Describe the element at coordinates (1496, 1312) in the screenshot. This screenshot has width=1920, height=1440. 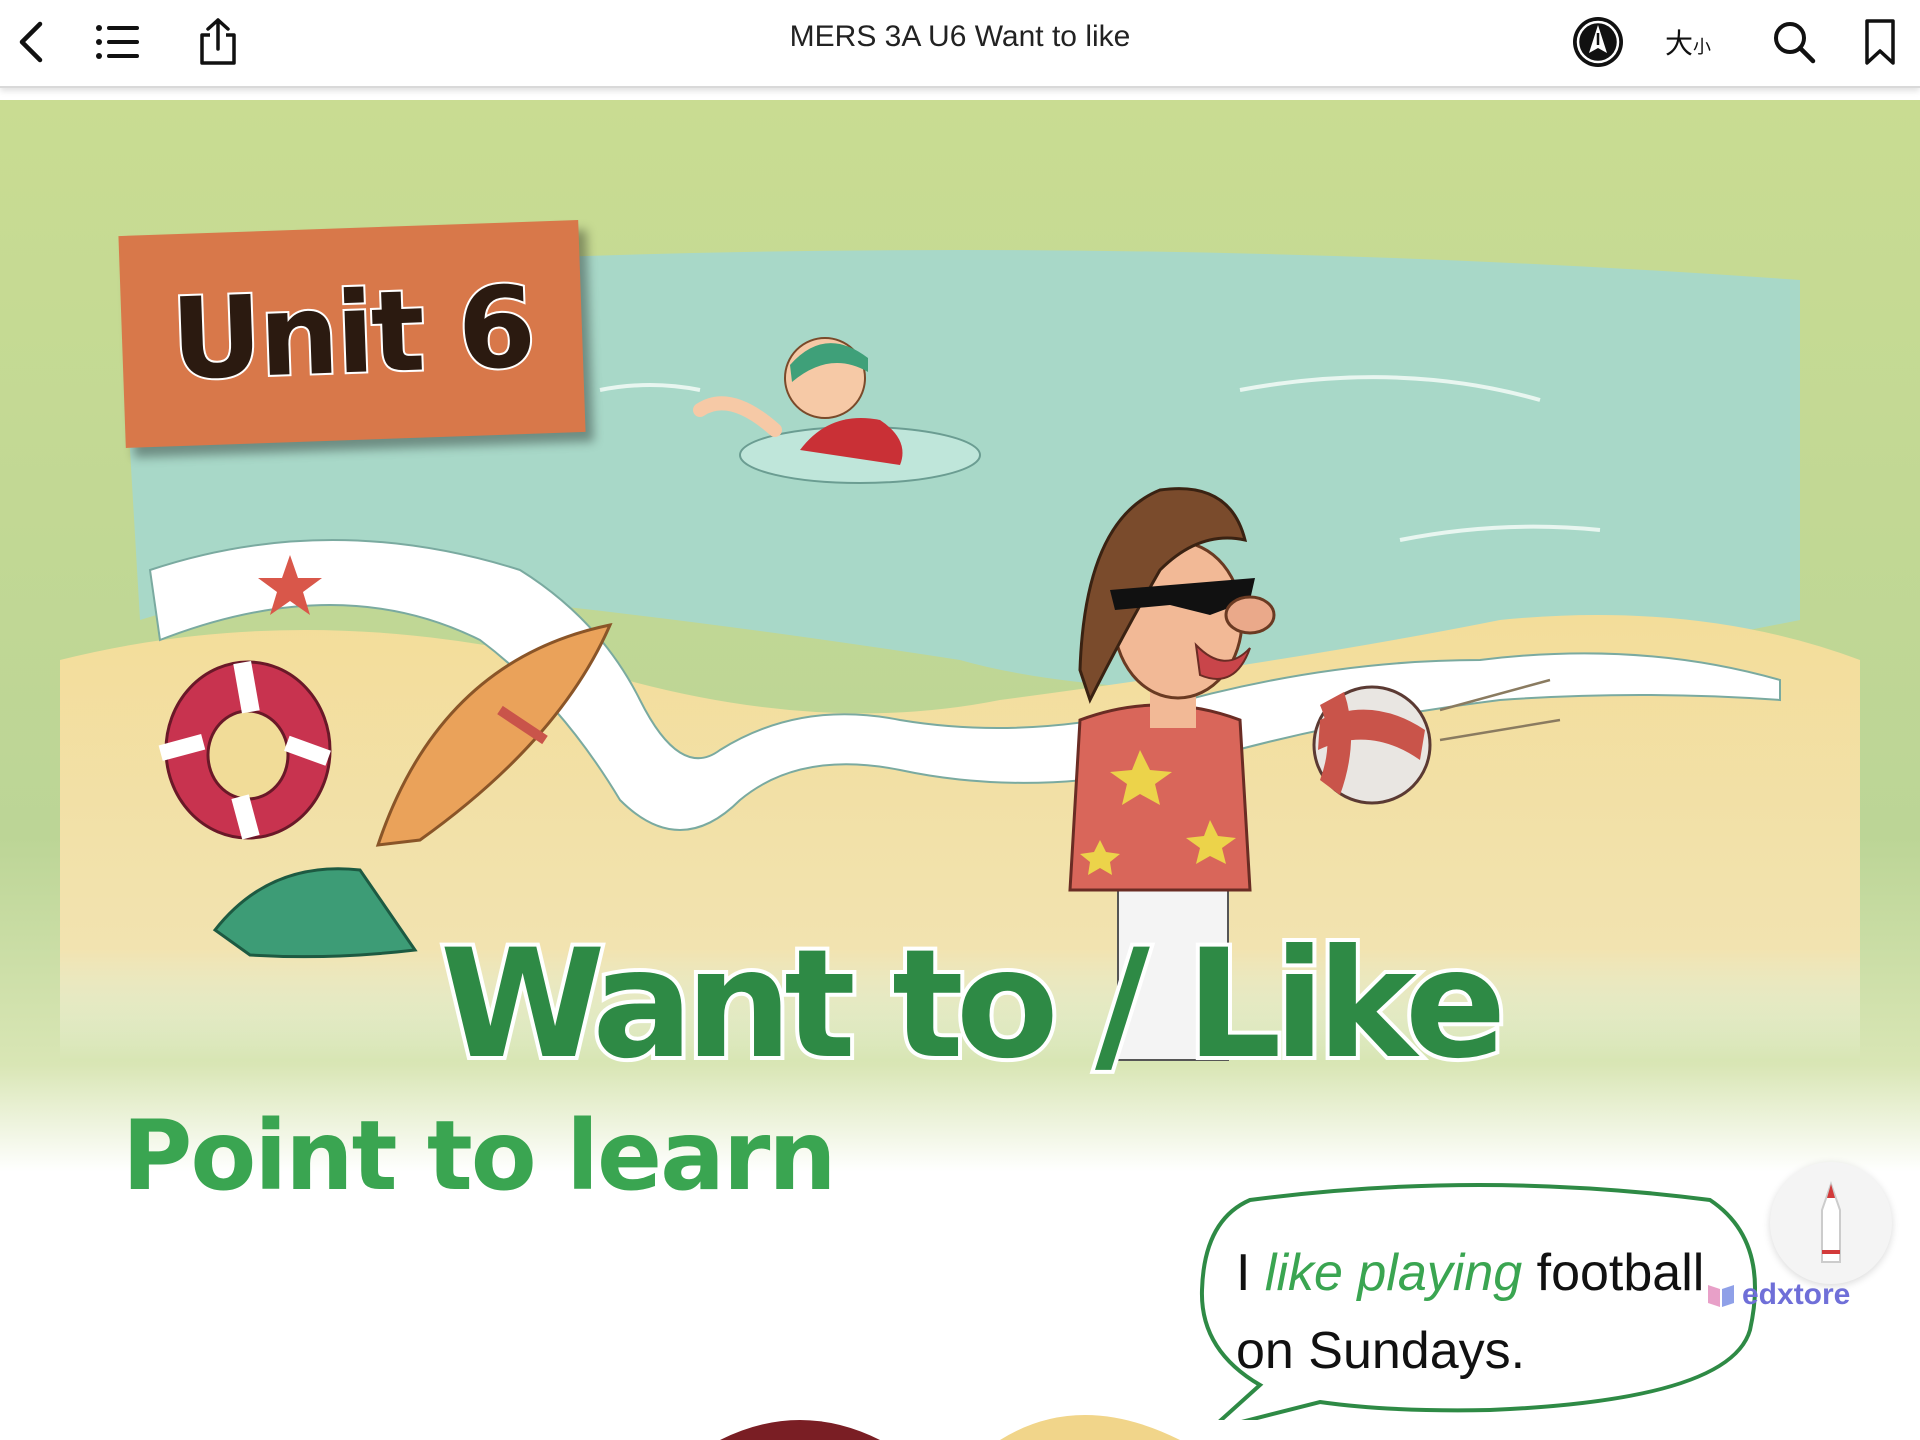
I see `speech-bubble-text: I like playing football on Sundays.` at that location.